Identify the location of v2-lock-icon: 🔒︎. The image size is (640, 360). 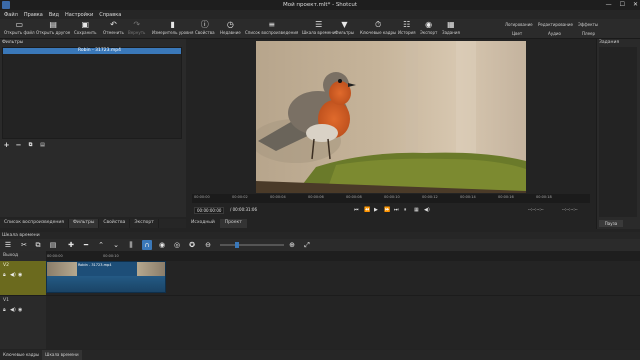
(4, 275).